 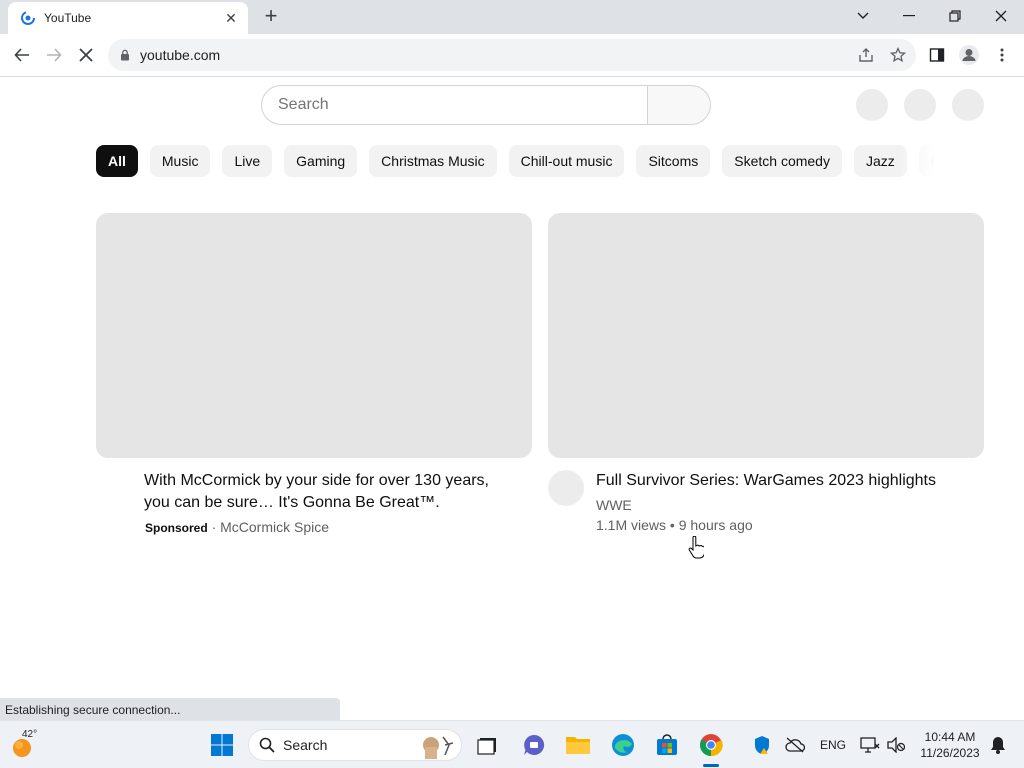 I want to click on taskbar-search-box: Search, so click(x=355, y=745).